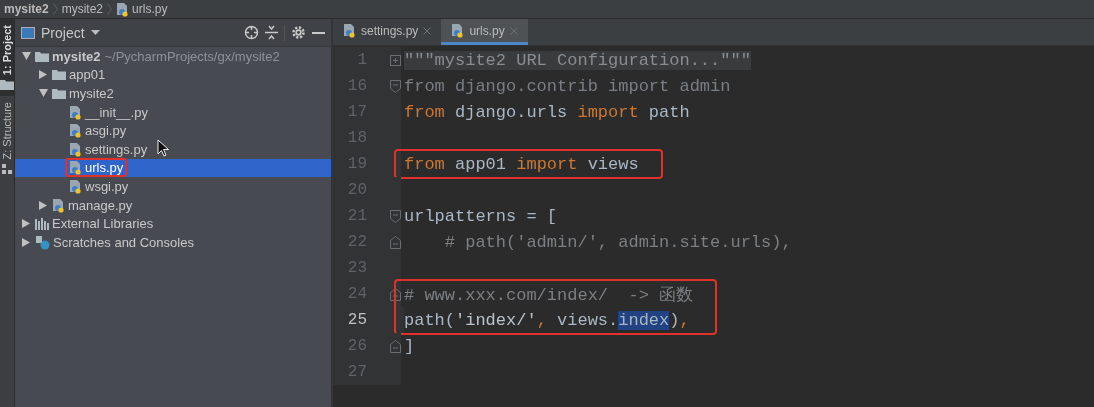 This screenshot has height=407, width=1094. What do you see at coordinates (60, 32) in the screenshot?
I see `project-view-dropdown: Project` at bounding box center [60, 32].